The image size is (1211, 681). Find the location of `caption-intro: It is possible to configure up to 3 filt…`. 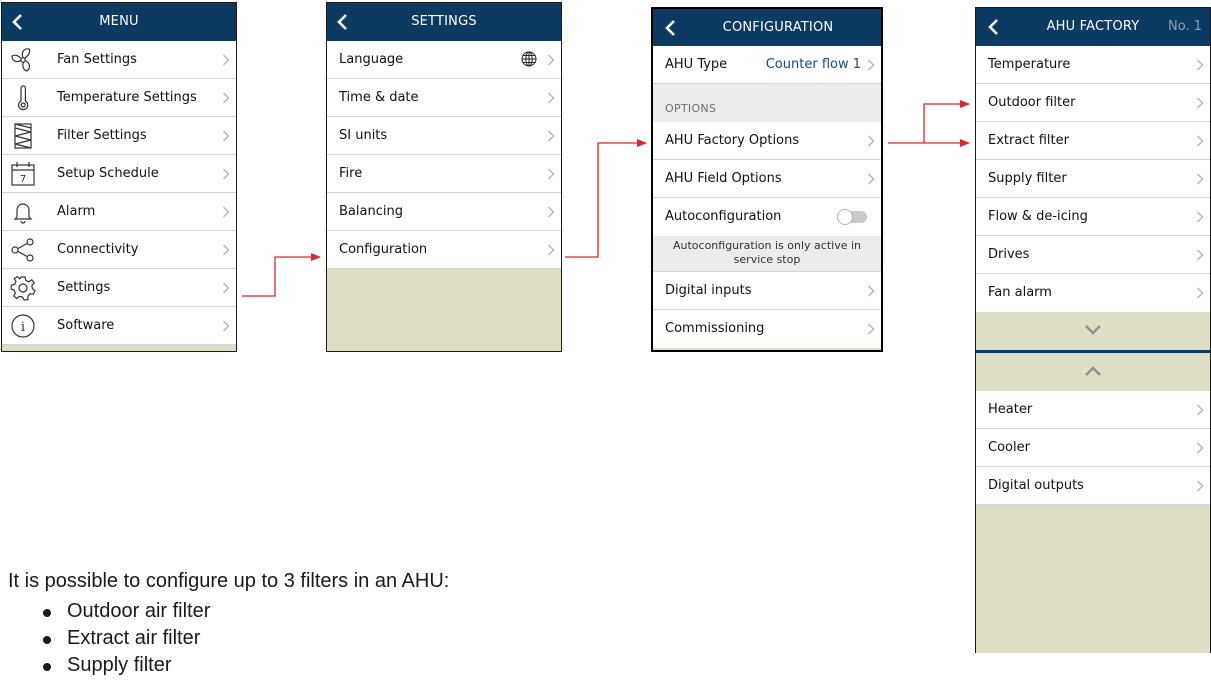

caption-intro: It is possible to configure up to 3 filt… is located at coordinates (229, 581).